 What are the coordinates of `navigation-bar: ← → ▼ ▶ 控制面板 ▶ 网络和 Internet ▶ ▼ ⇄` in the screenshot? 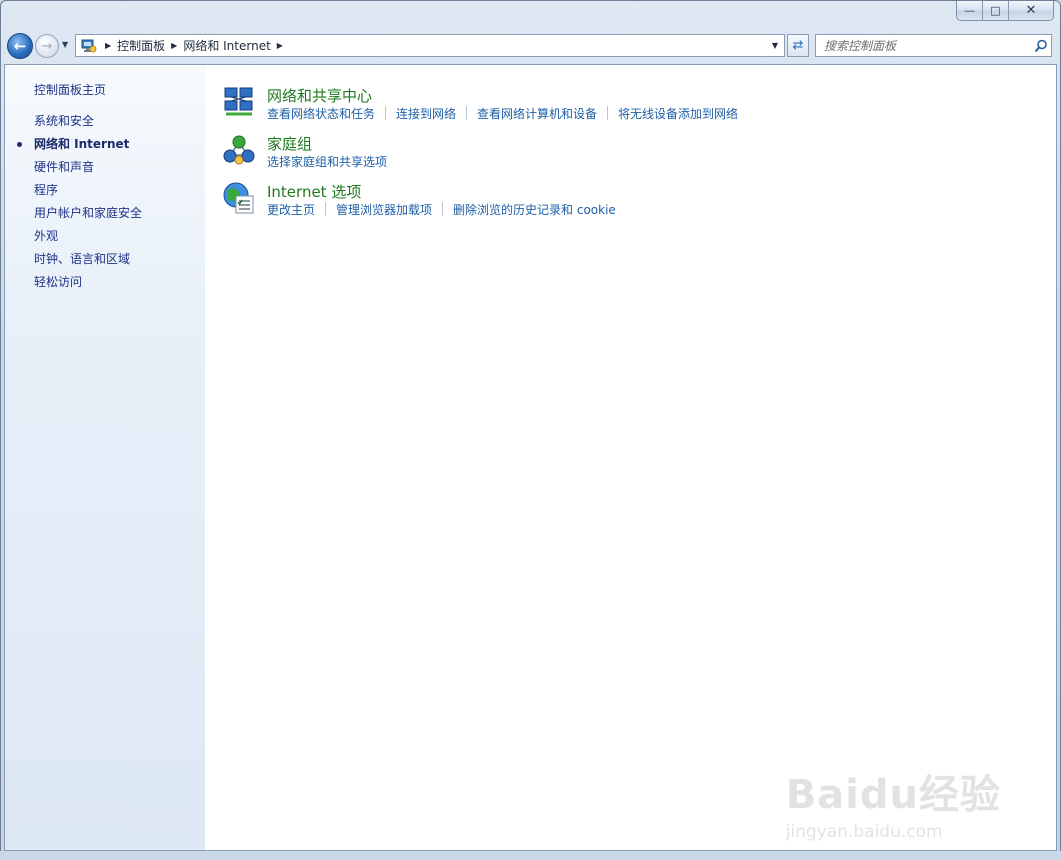 It's located at (529, 46).